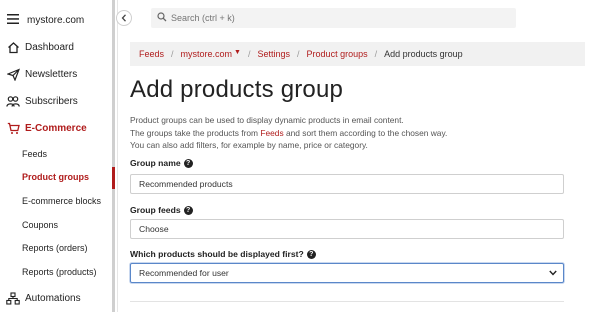 The width and height of the screenshot is (600, 312). I want to click on sidebar-scrollbar, so click(113, 156).